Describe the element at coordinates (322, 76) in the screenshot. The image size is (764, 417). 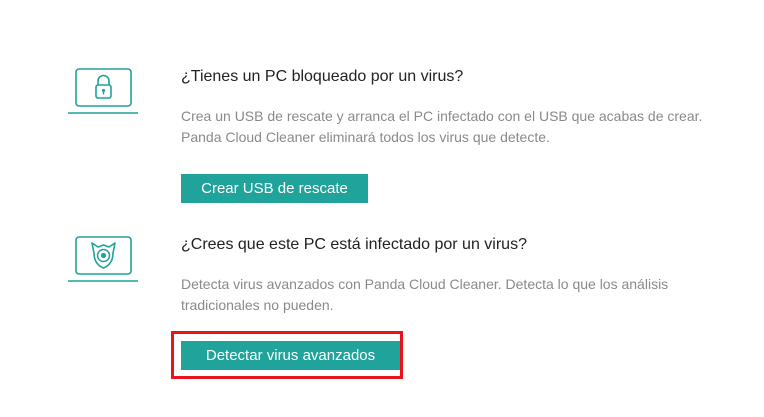
I see `section-title: ¿Tienes un PC bloqueado por un virus?` at that location.